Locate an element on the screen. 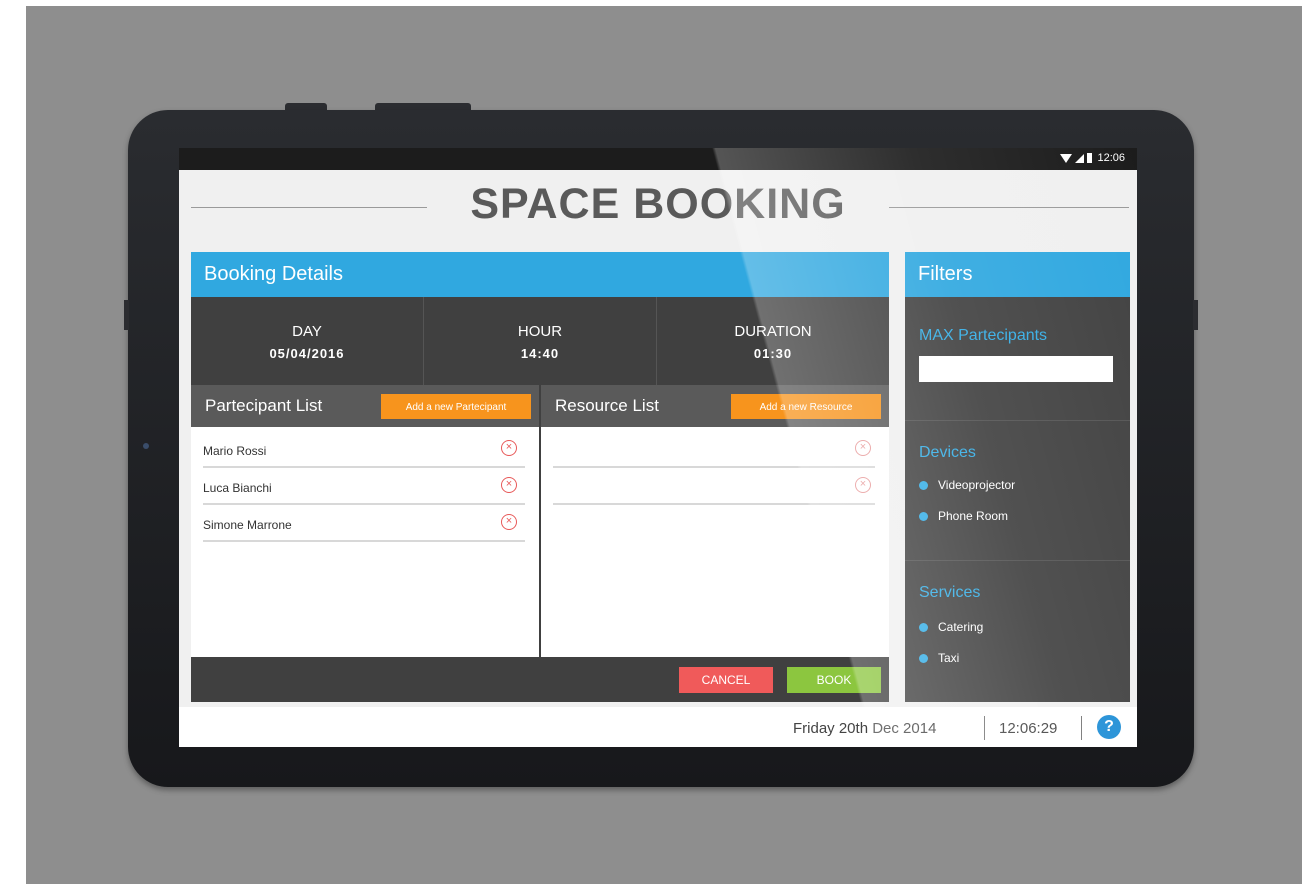  camera-icon is located at coordinates (146, 446).